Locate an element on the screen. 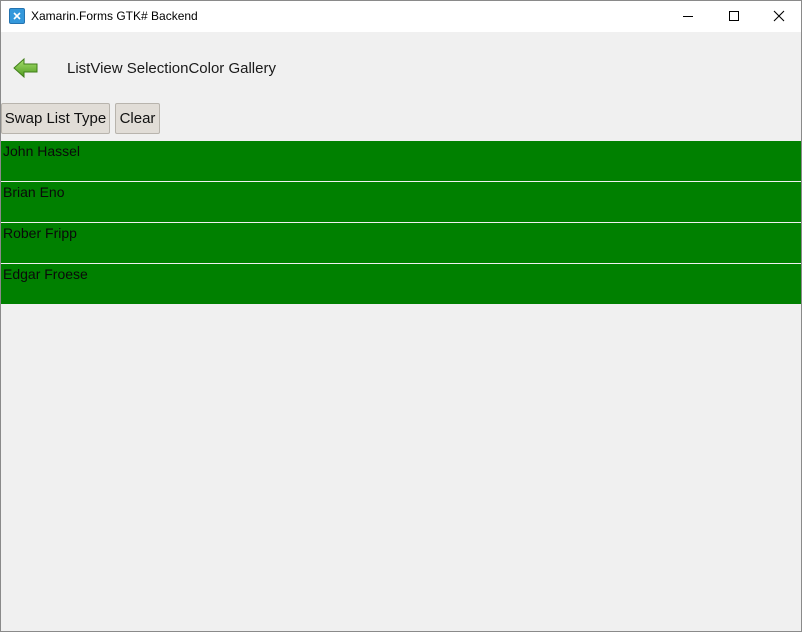 The height and width of the screenshot is (632, 802). close-button is located at coordinates (778, 16).